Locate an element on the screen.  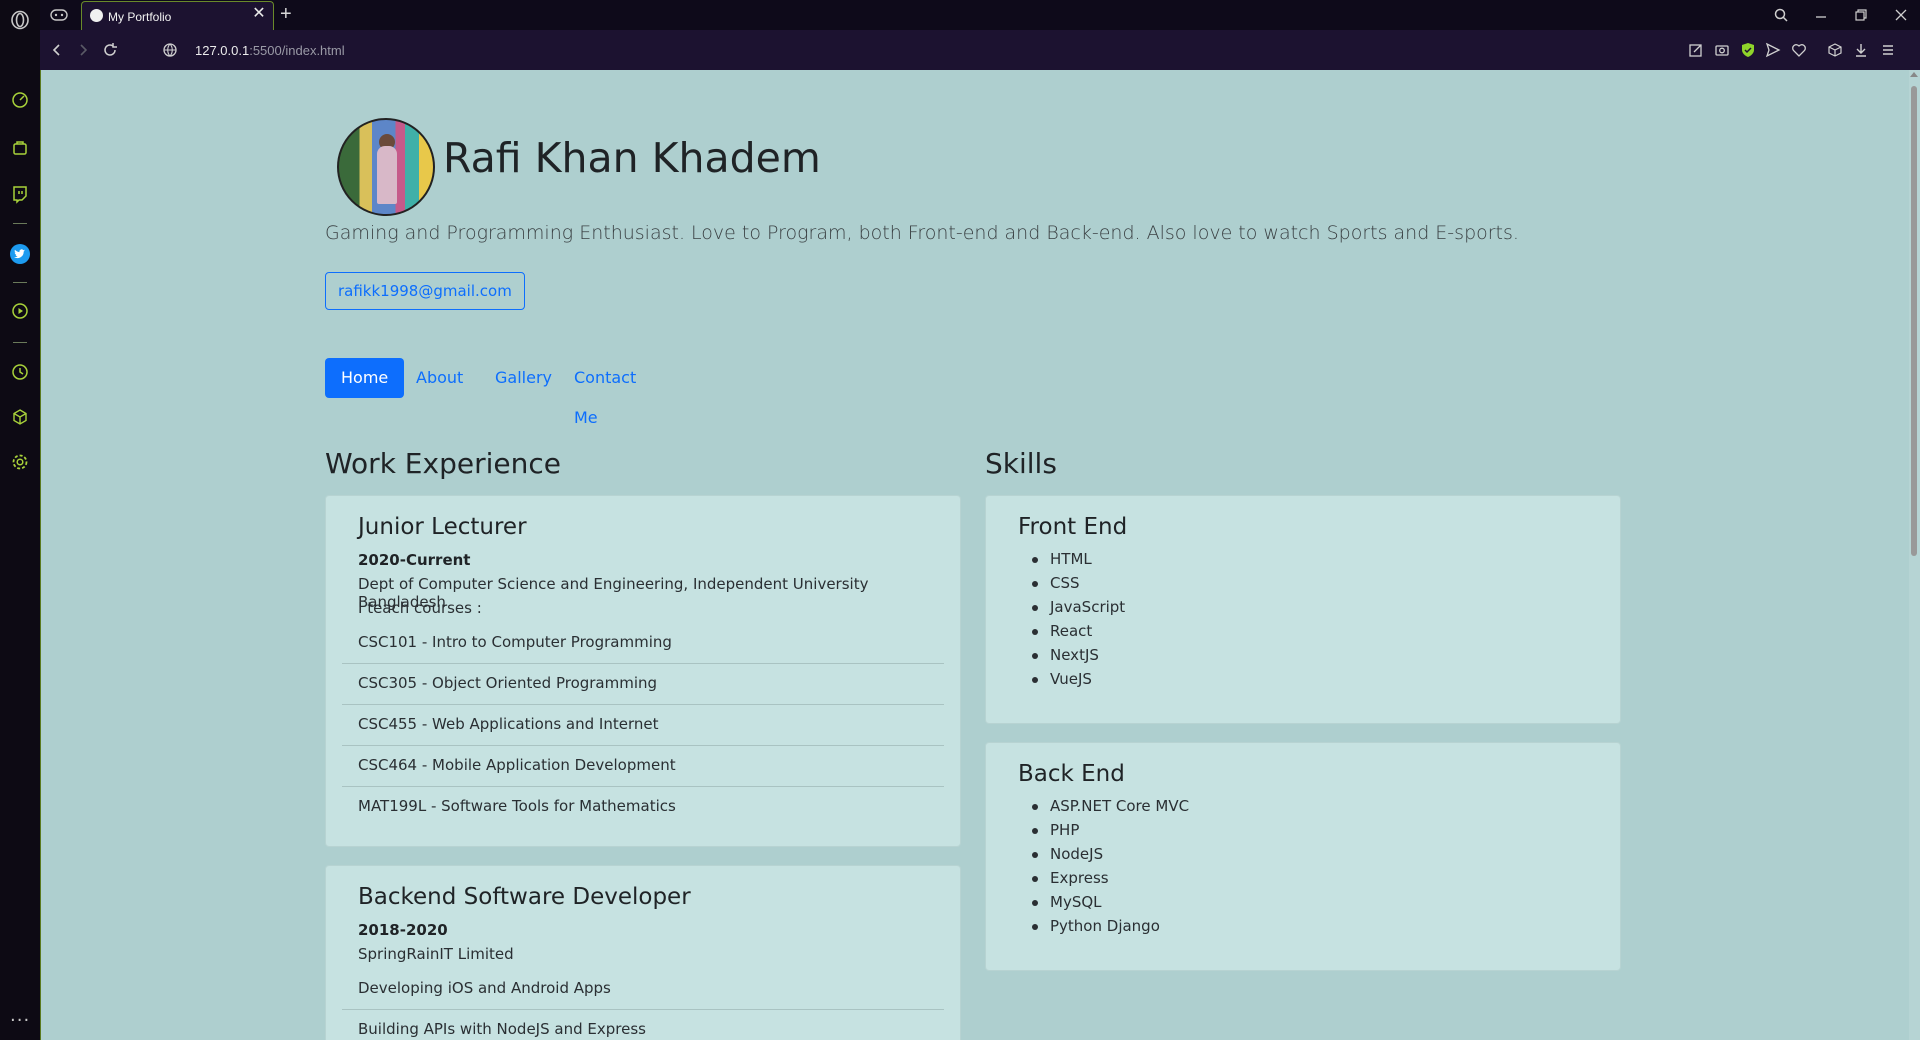
skill-item: React is located at coordinates (1062, 631).